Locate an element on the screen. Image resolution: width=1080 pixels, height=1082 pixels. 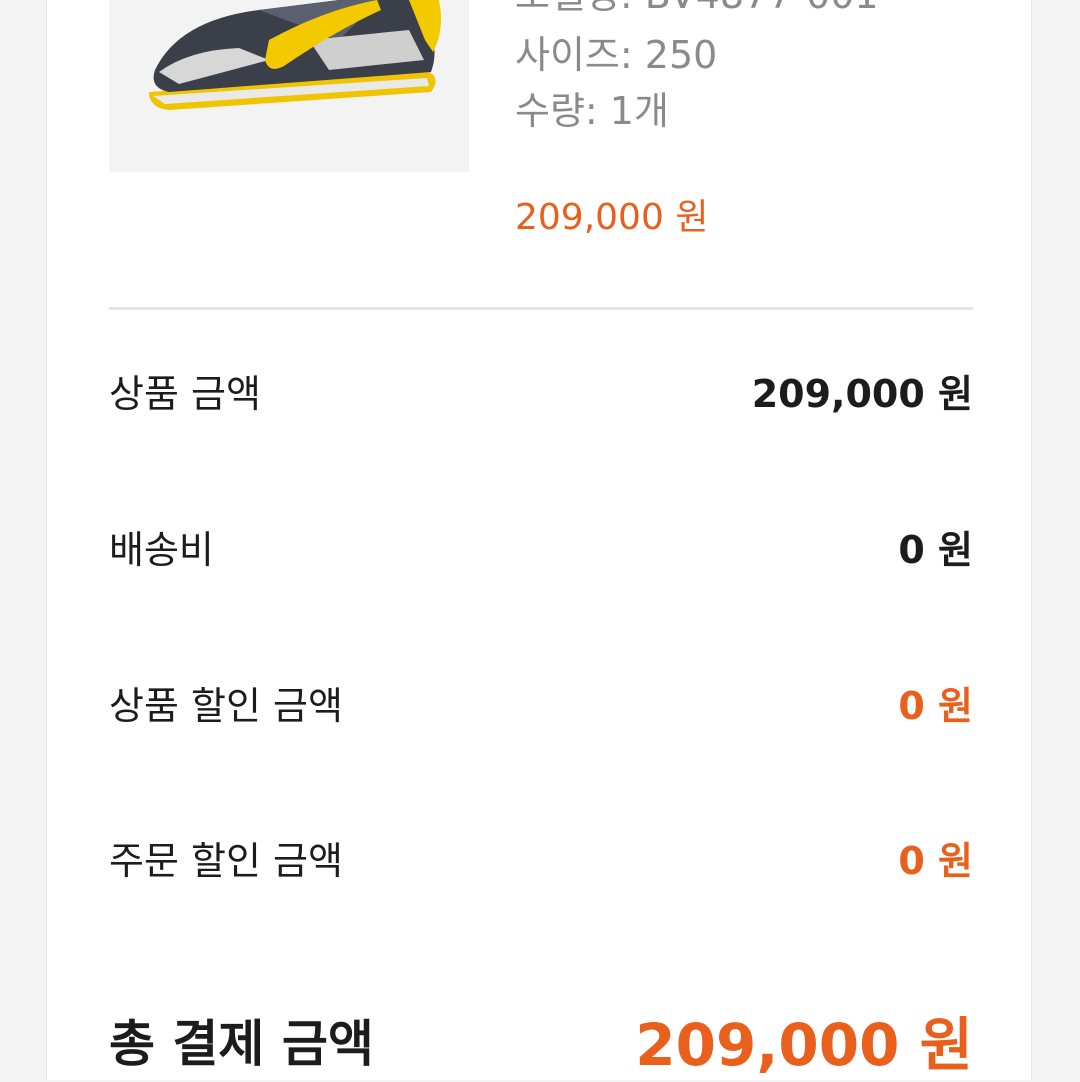
total-payment-label: 총 결제 금액 is located at coordinates (241, 1044).